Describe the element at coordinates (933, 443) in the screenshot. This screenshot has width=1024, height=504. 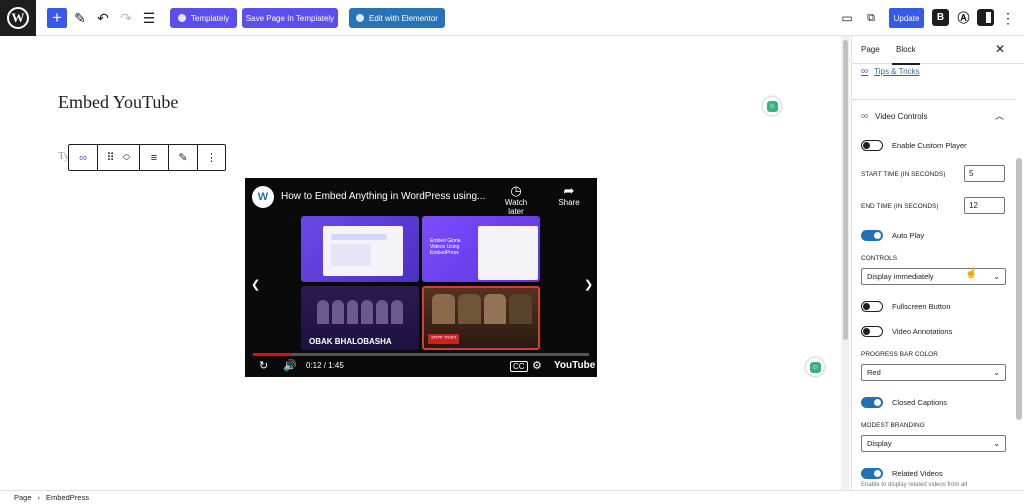
I see `modest-branding-select: Display ⌄` at that location.